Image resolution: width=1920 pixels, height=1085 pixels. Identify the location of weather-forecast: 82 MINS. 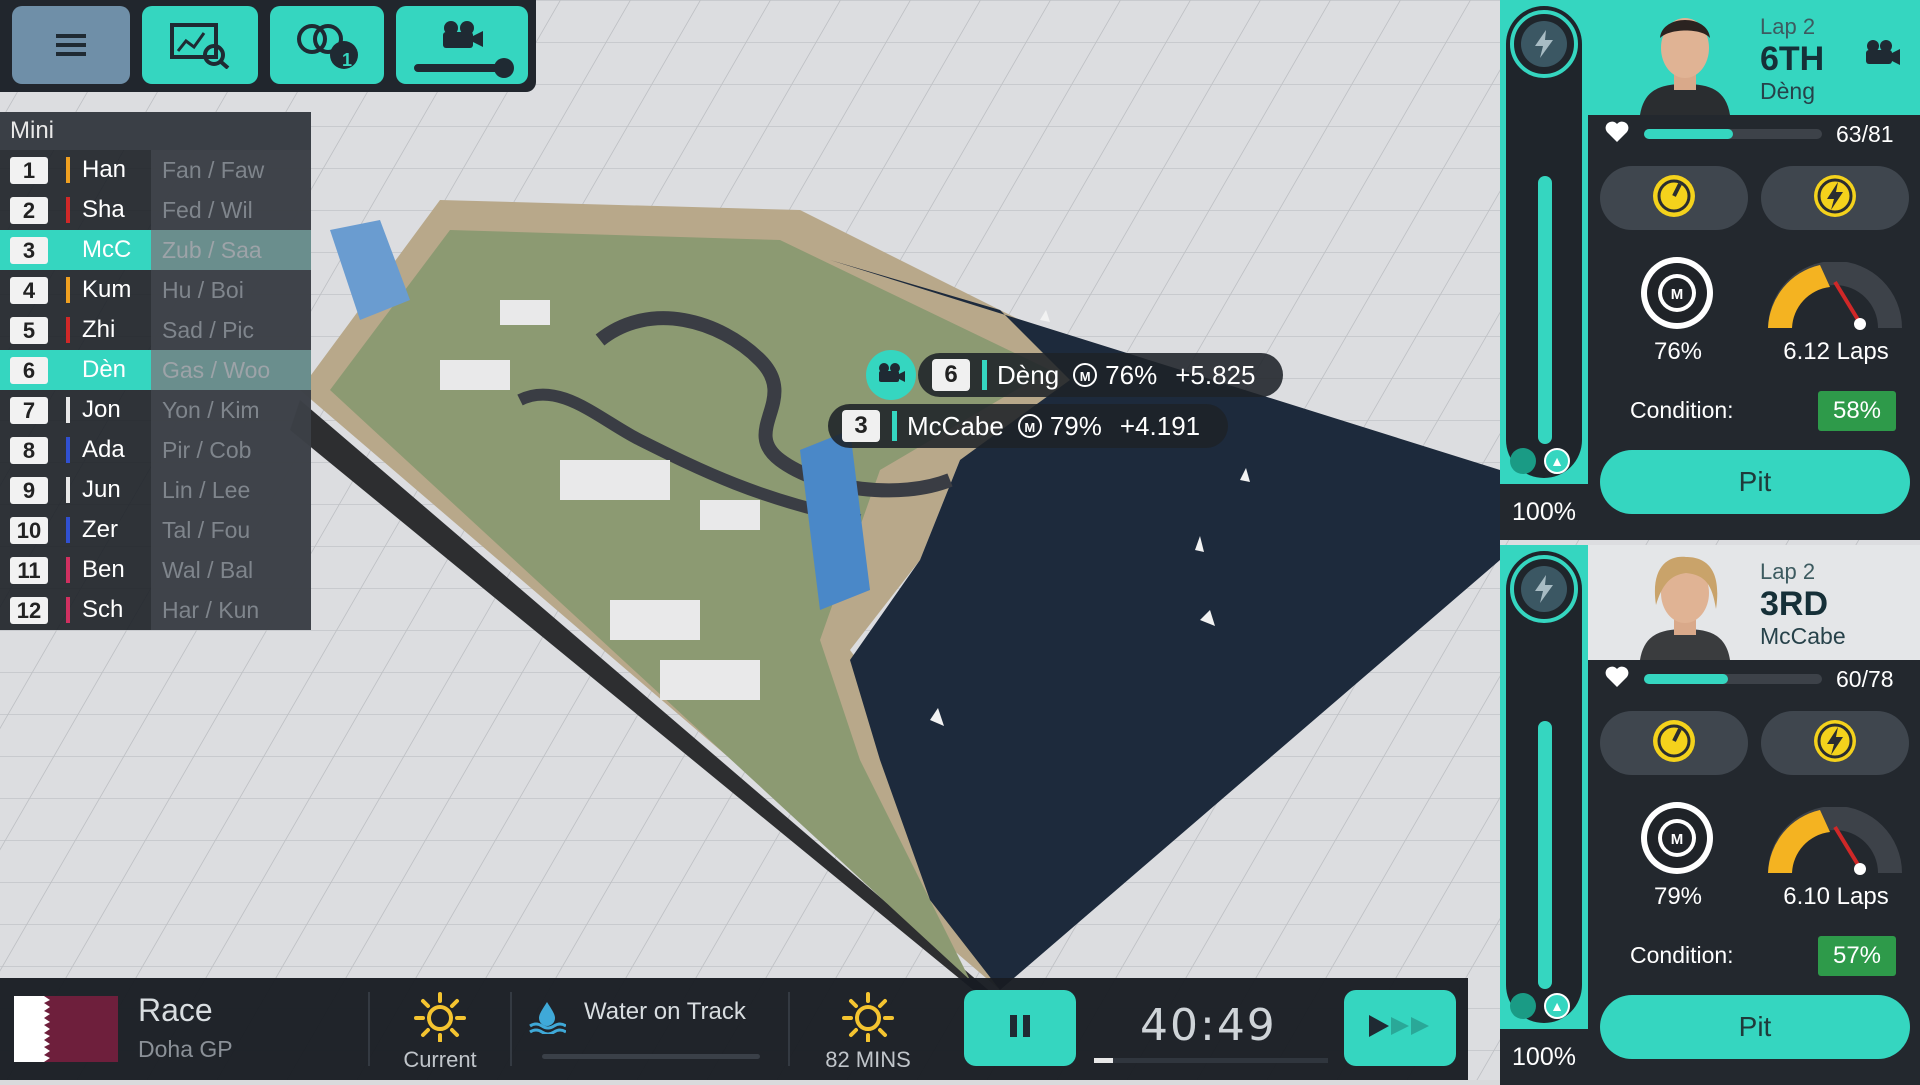
(868, 1032).